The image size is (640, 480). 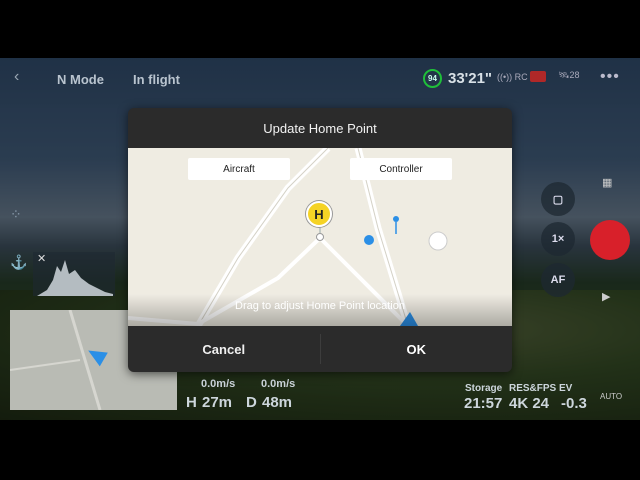 I want to click on ev-label: EV, so click(x=566, y=388).